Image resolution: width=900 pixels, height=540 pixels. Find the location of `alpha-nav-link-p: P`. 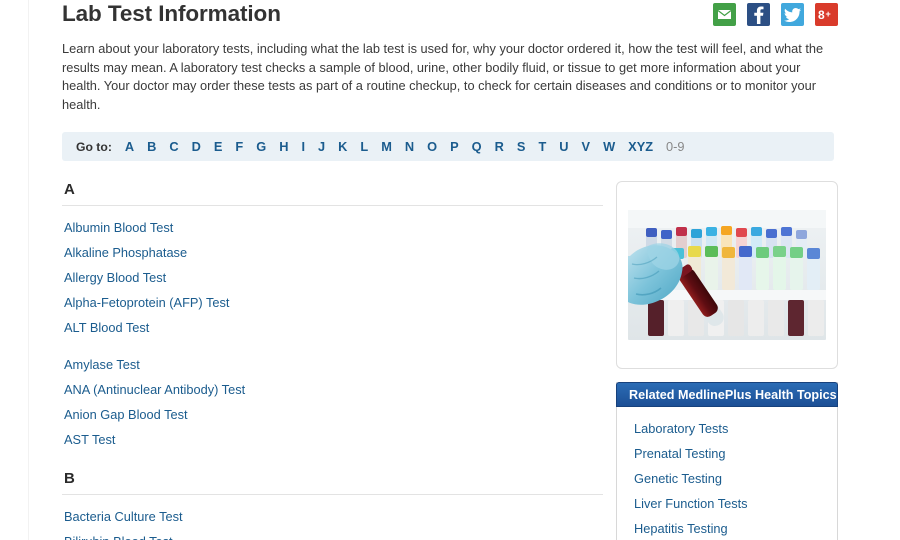

alpha-nav-link-p: P is located at coordinates (454, 146).